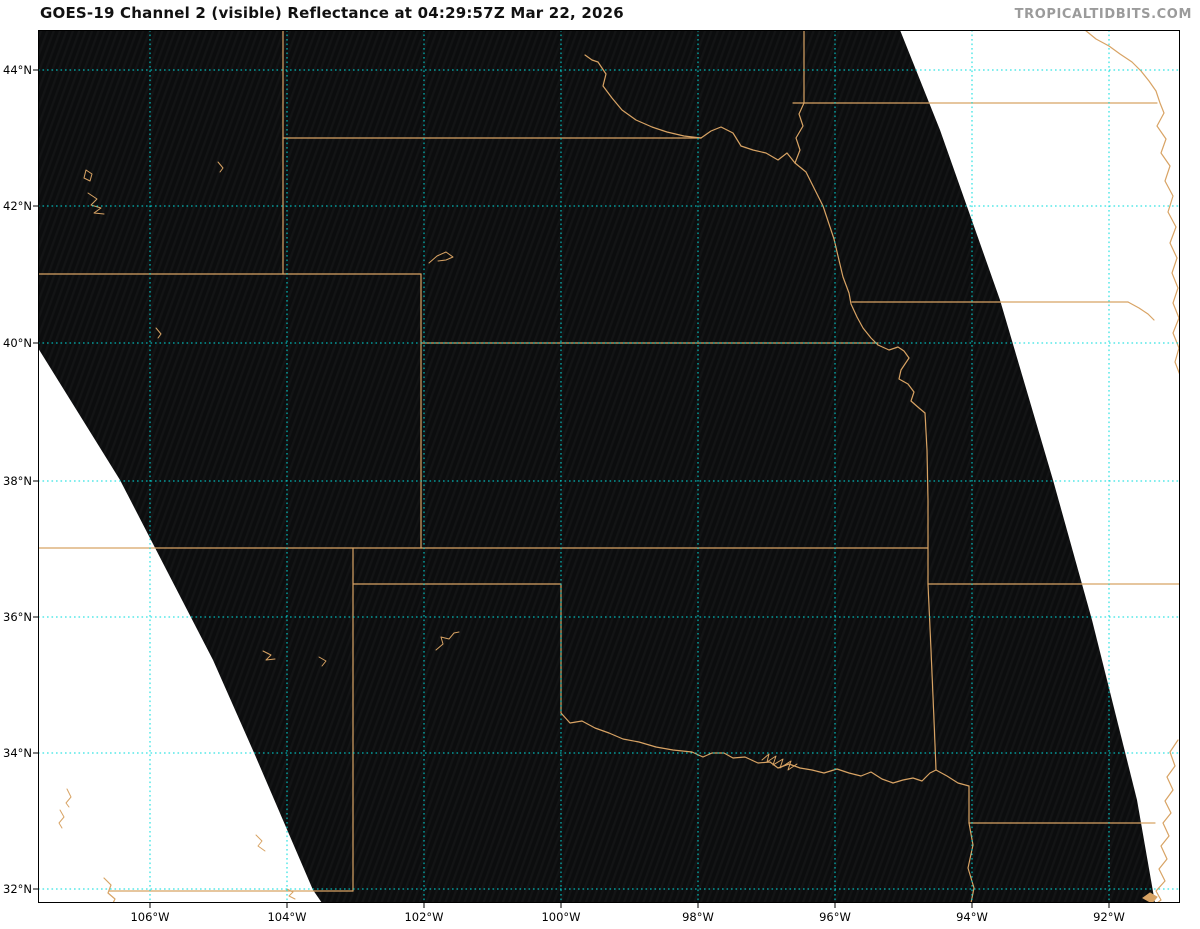  What do you see at coordinates (835, 917) in the screenshot?
I see `lon-tick-label: 96°W` at bounding box center [835, 917].